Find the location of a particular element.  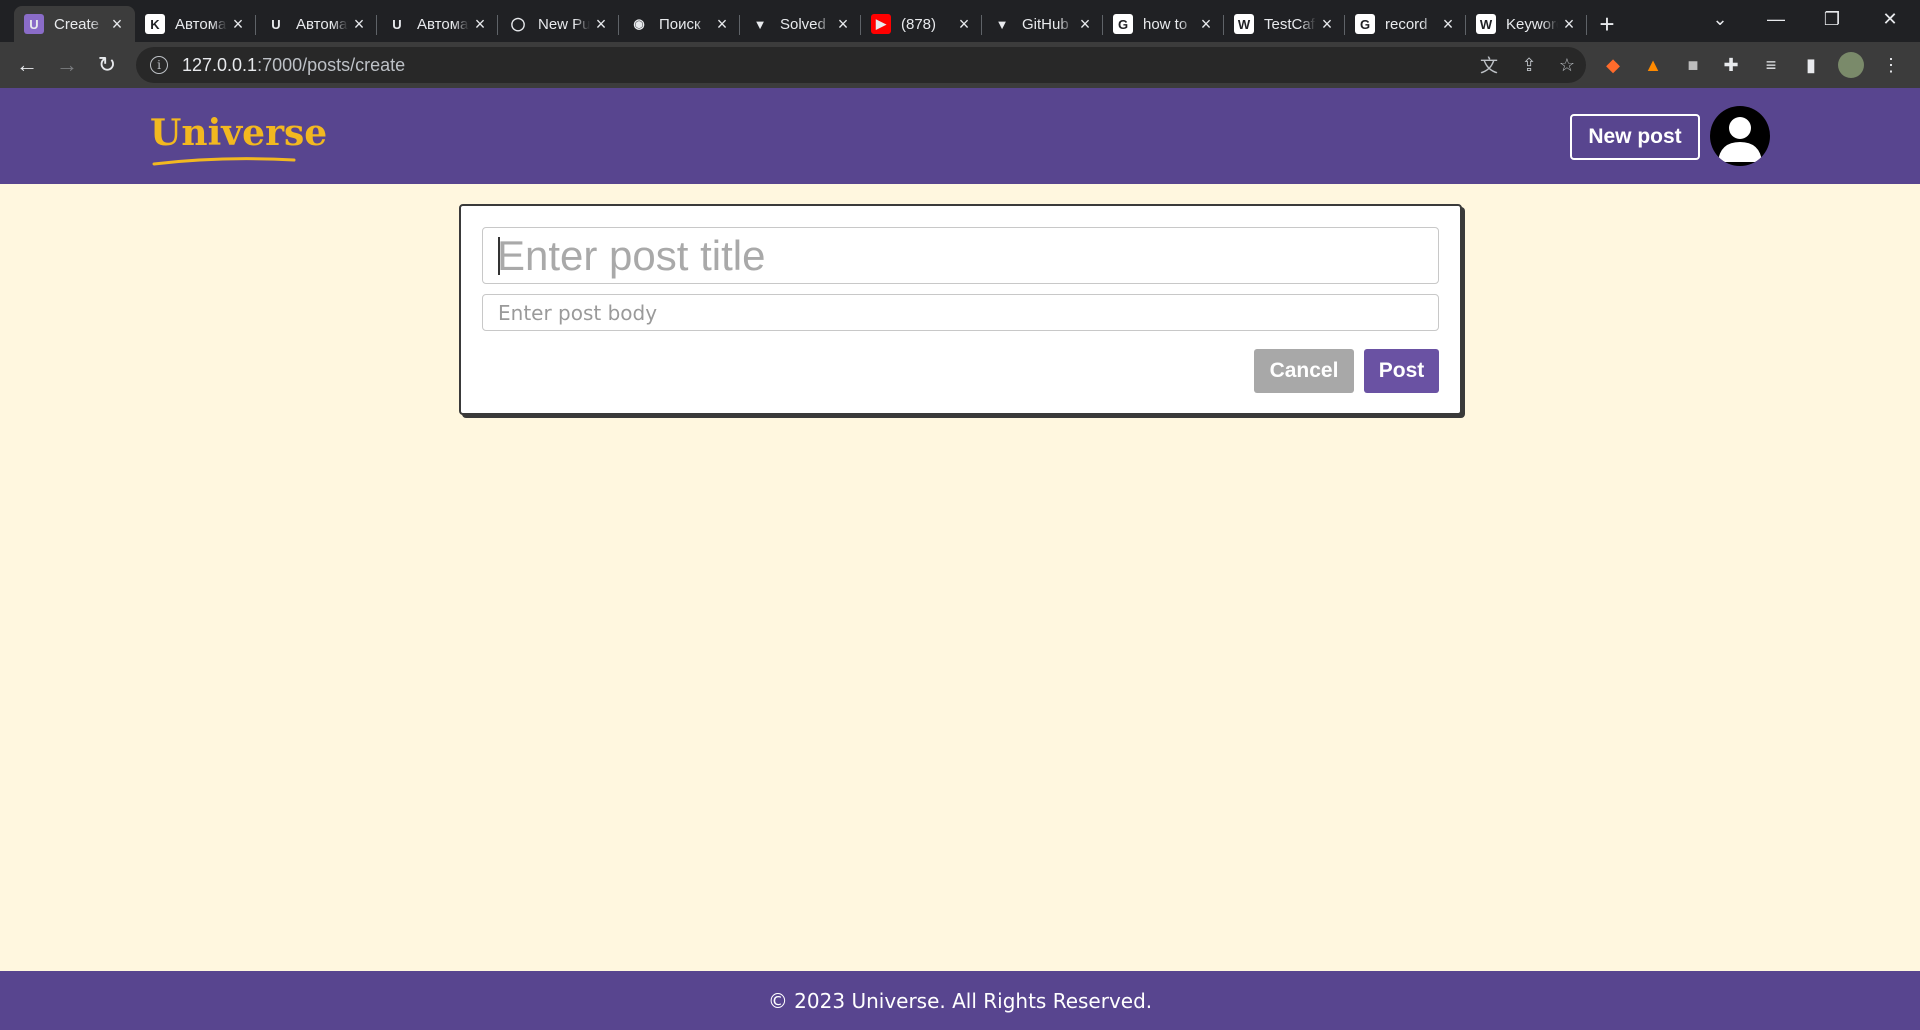

minimize-button: — is located at coordinates (1776, 19).